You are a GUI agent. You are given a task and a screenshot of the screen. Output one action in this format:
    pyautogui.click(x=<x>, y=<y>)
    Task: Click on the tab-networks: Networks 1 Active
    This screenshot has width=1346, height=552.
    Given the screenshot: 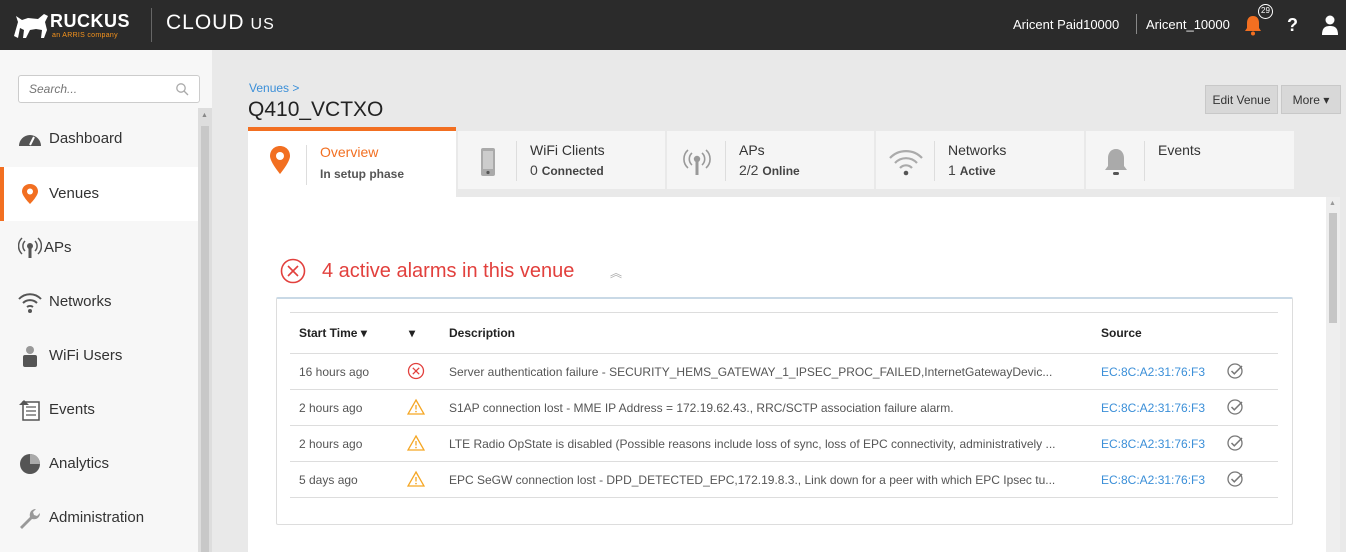 What is the action you would take?
    pyautogui.click(x=980, y=160)
    